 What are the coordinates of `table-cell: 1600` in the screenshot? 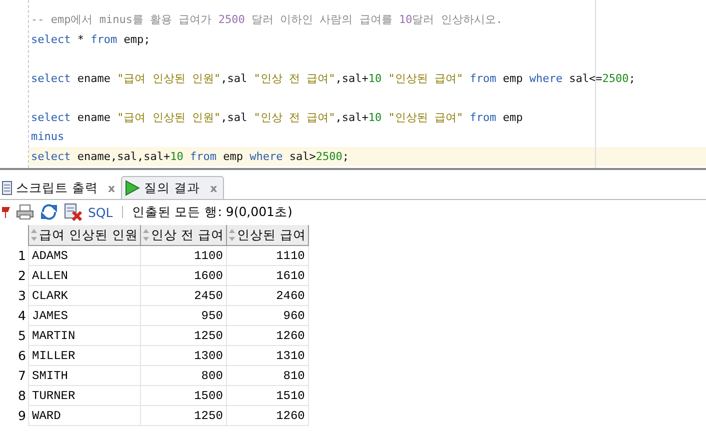 It's located at (183, 276).